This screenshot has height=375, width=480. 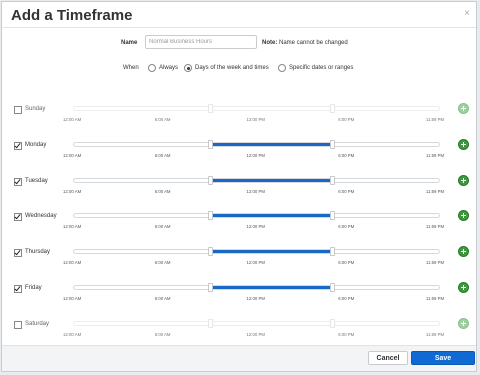 What do you see at coordinates (232, 68) in the screenshot?
I see `radio-label: Days of the week and times` at bounding box center [232, 68].